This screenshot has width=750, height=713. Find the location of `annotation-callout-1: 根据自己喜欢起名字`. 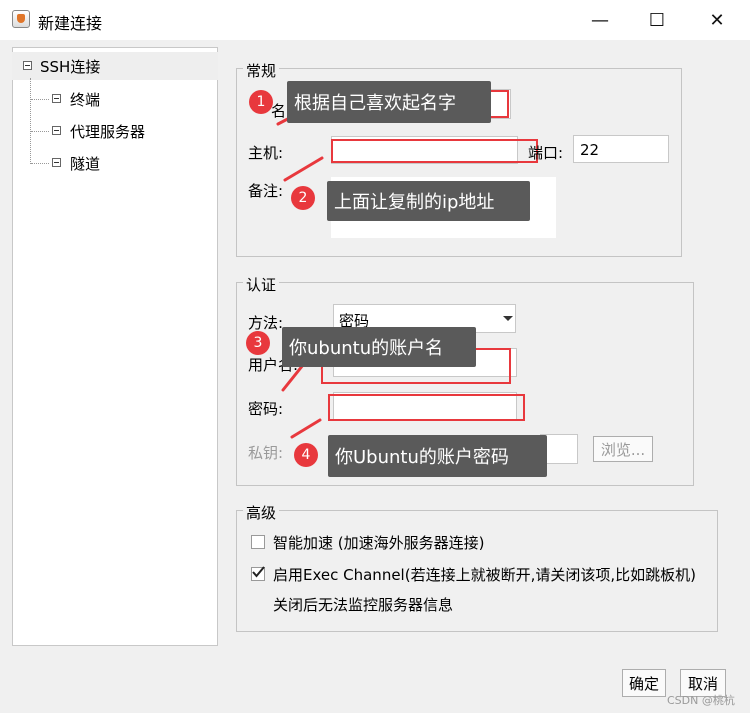

annotation-callout-1: 根据自己喜欢起名字 is located at coordinates (389, 102).